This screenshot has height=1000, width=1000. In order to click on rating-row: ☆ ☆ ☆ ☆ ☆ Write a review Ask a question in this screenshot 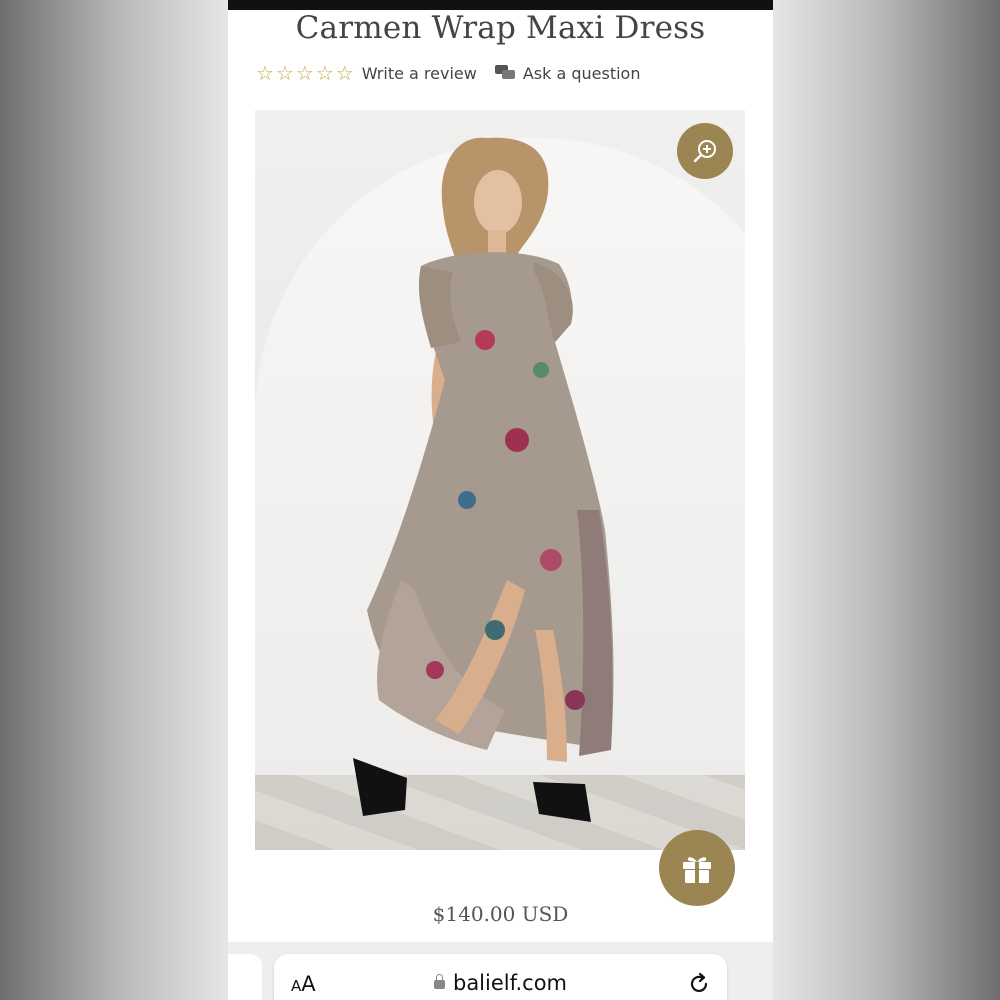, I will do `click(448, 73)`.